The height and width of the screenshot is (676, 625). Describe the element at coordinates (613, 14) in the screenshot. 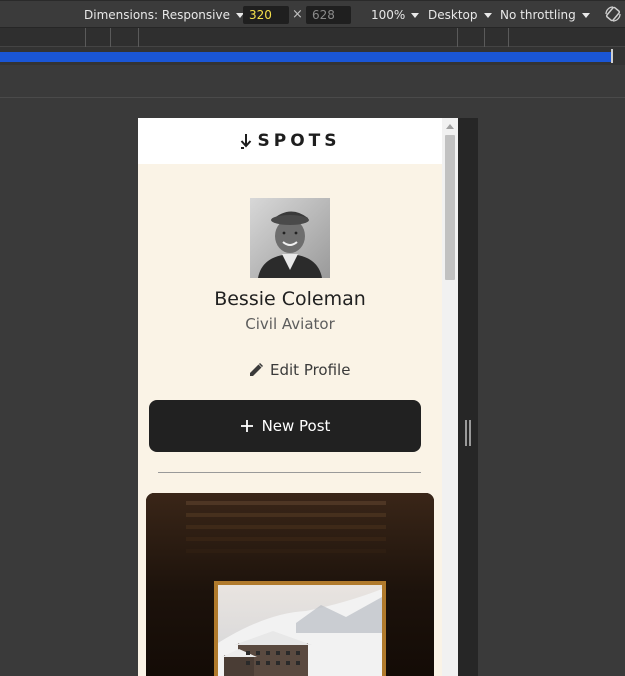

I see `rotate-icon` at that location.